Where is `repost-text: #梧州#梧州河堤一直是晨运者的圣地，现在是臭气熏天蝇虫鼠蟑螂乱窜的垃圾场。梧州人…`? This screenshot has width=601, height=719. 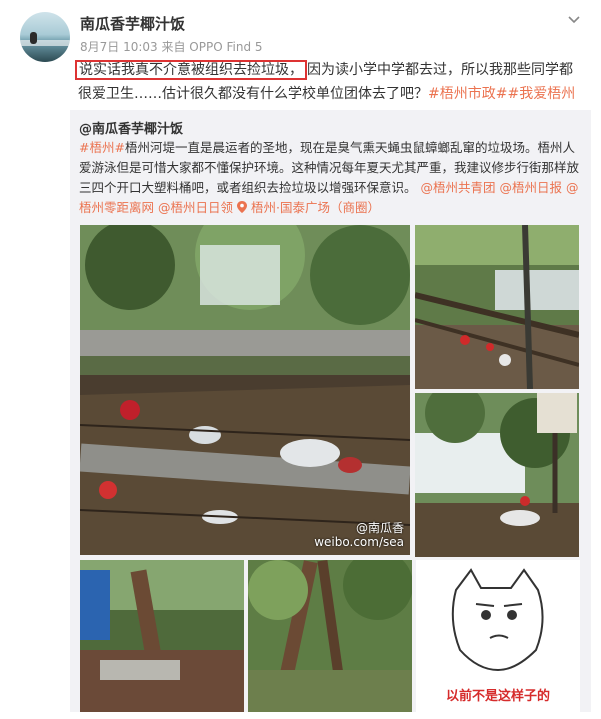
repost-text: #梧州#梧州河堤一直是晨运者的圣地，现在是臭气熏天蝇虫鼠蟑螂乱窜的垃圾场。梧州人… is located at coordinates (331, 178).